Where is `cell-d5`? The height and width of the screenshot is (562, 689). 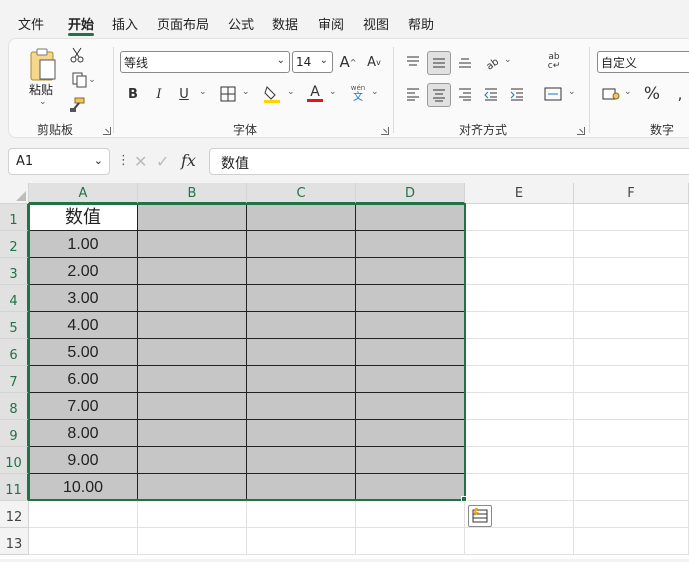
cell-d5 is located at coordinates (410, 325).